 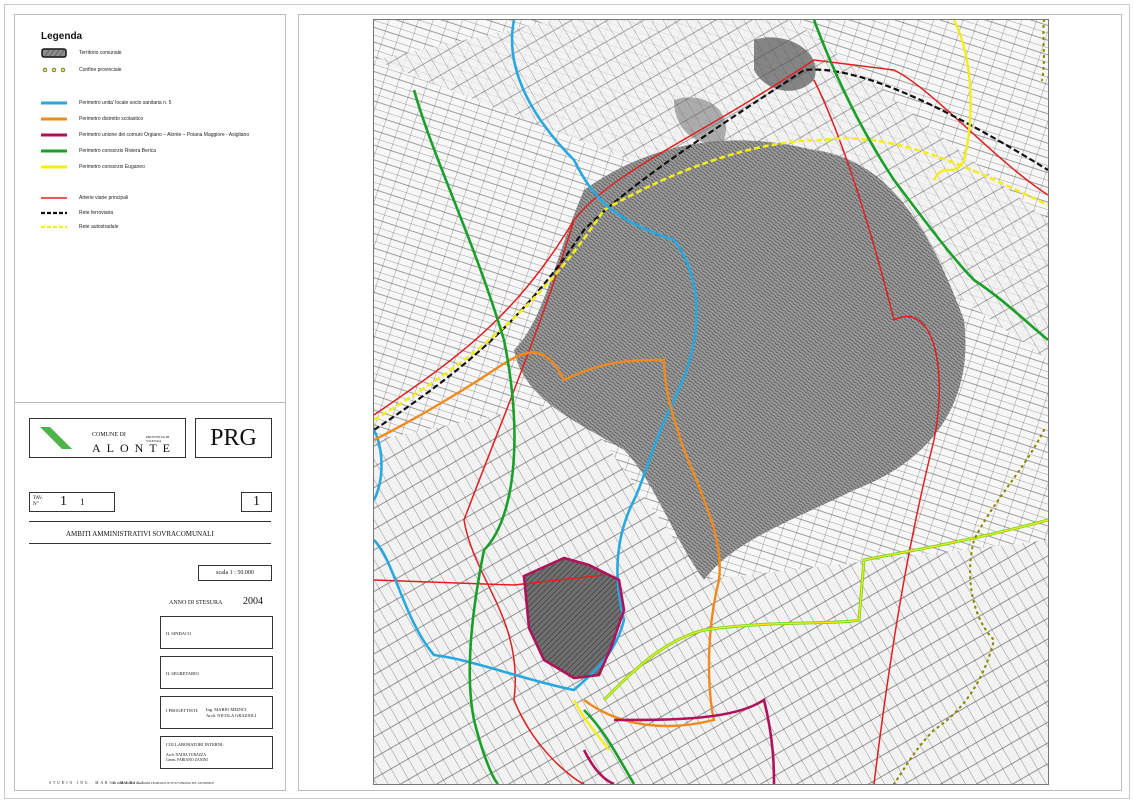 What do you see at coordinates (54, 227) in the screenshot?
I see `dashed-yellow-line-icon` at bounding box center [54, 227].